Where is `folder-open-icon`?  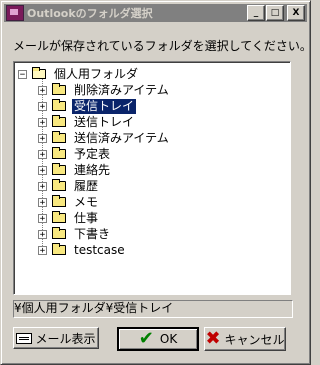
folder-open-icon is located at coordinates (39, 73).